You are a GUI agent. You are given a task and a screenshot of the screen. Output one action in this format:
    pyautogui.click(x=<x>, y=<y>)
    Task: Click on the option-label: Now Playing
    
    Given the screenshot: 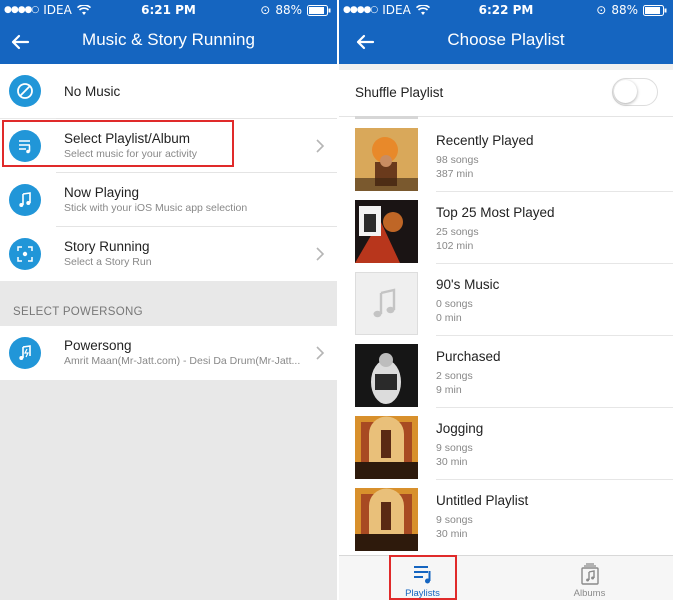 What is the action you would take?
    pyautogui.click(x=102, y=192)
    